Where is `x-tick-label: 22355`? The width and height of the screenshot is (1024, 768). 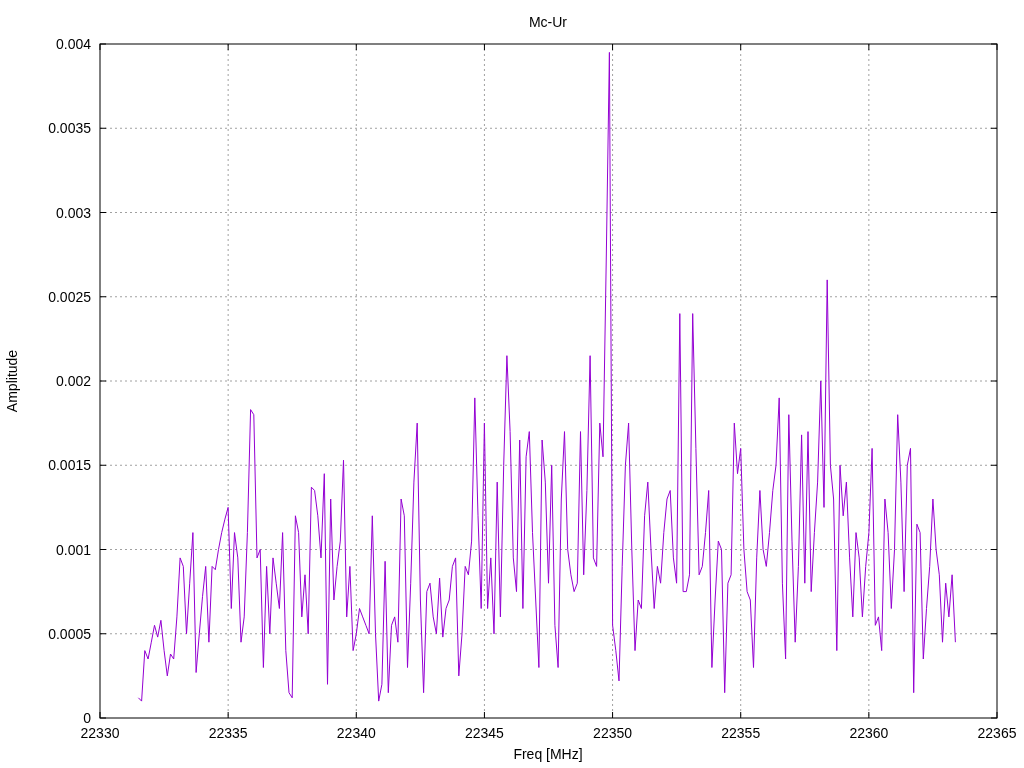
x-tick-label: 22355 is located at coordinates (741, 733).